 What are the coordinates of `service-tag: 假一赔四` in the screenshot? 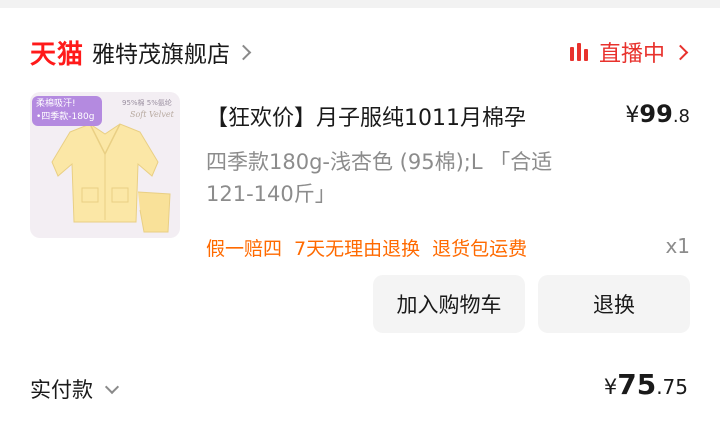 It's located at (244, 249).